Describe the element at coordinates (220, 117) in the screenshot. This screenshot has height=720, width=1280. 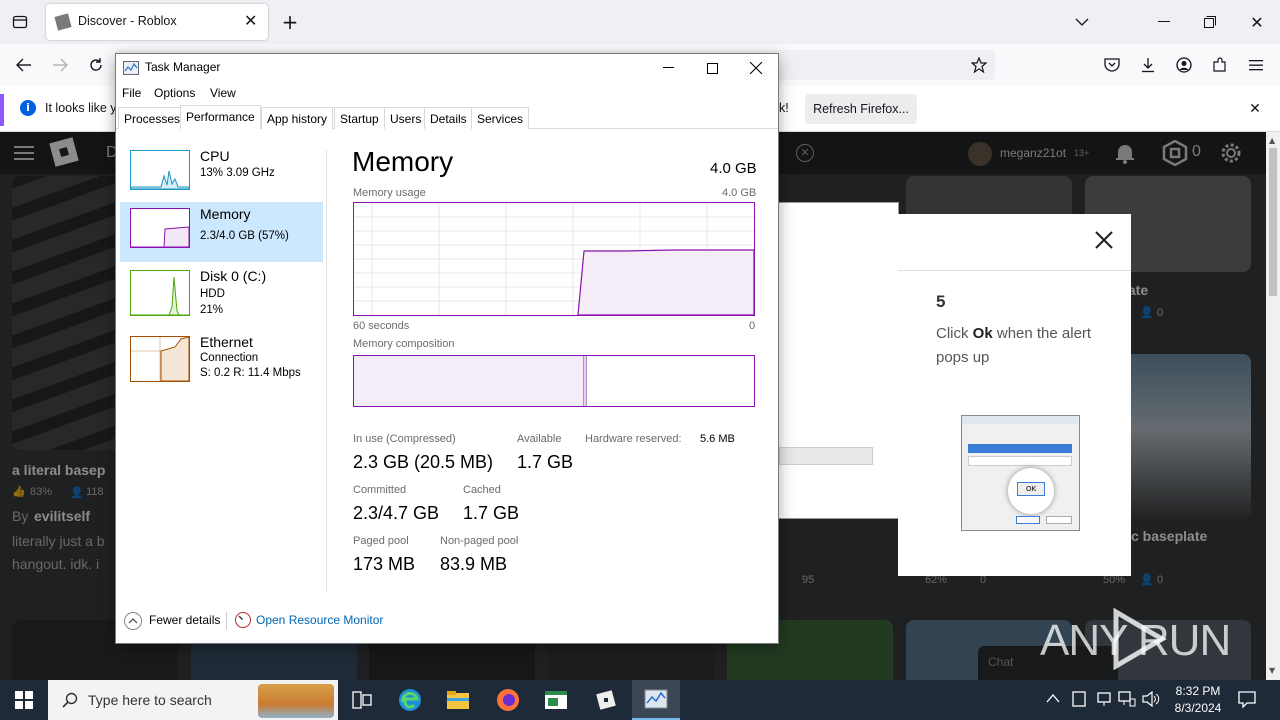
I see `tab-performance: Performance` at that location.